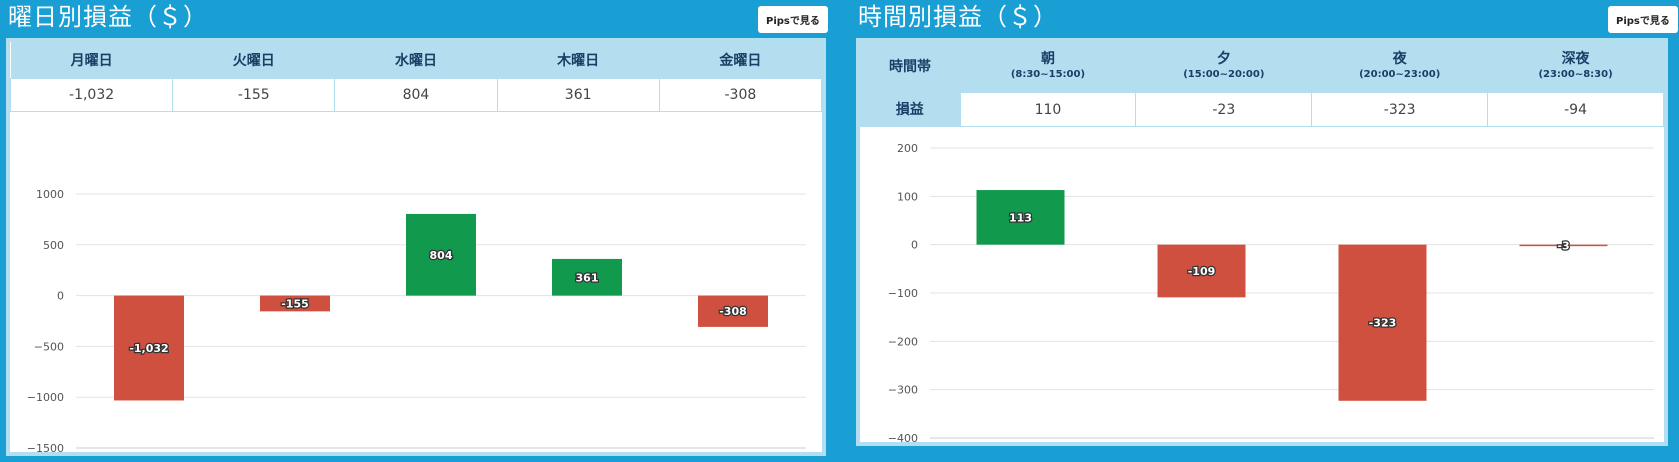 This screenshot has height=462, width=1679. Describe the element at coordinates (903, 437) in the screenshot. I see `y-tick-label: −400` at that location.